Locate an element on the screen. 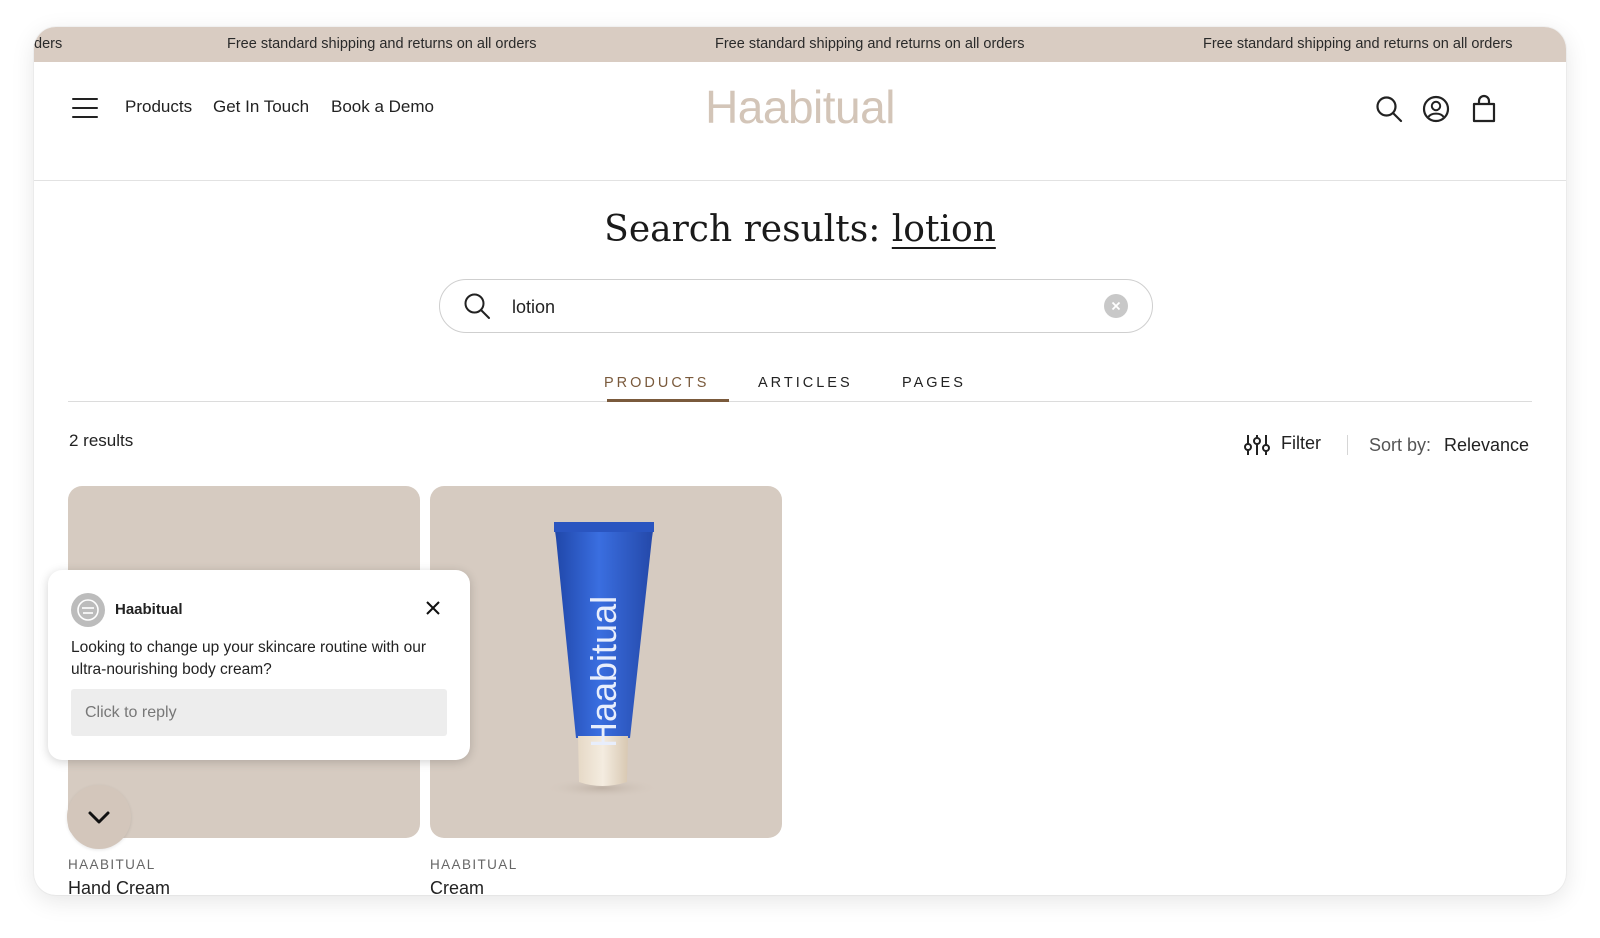  announcement-text: ders is located at coordinates (48, 44).